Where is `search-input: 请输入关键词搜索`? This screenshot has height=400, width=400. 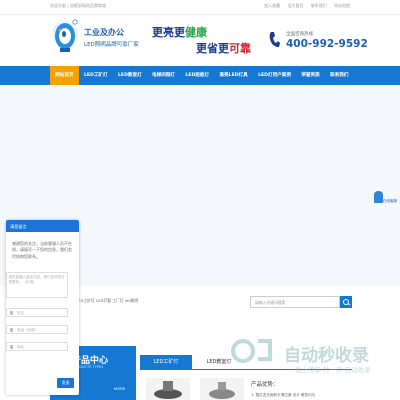
search-input: 请输入关键词搜索 is located at coordinates (295, 302).